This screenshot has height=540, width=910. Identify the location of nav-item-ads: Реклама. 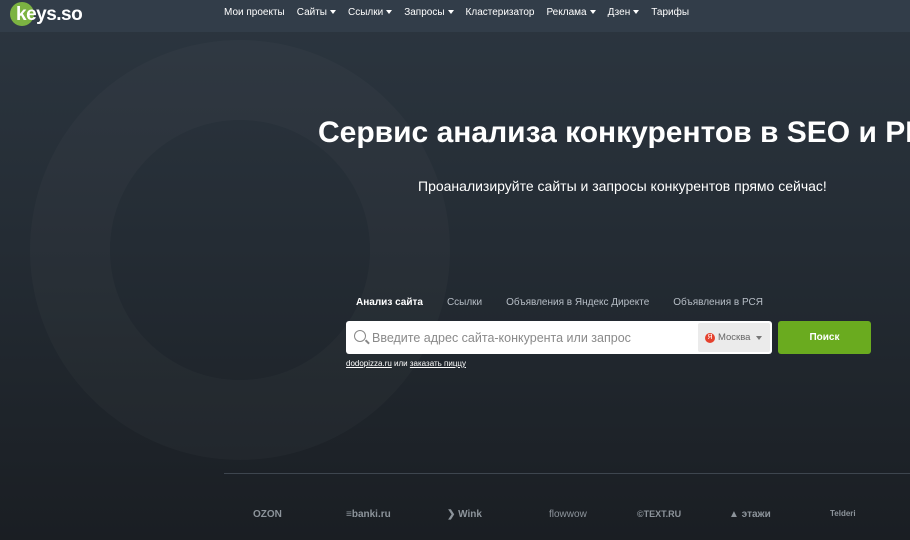
(571, 12).